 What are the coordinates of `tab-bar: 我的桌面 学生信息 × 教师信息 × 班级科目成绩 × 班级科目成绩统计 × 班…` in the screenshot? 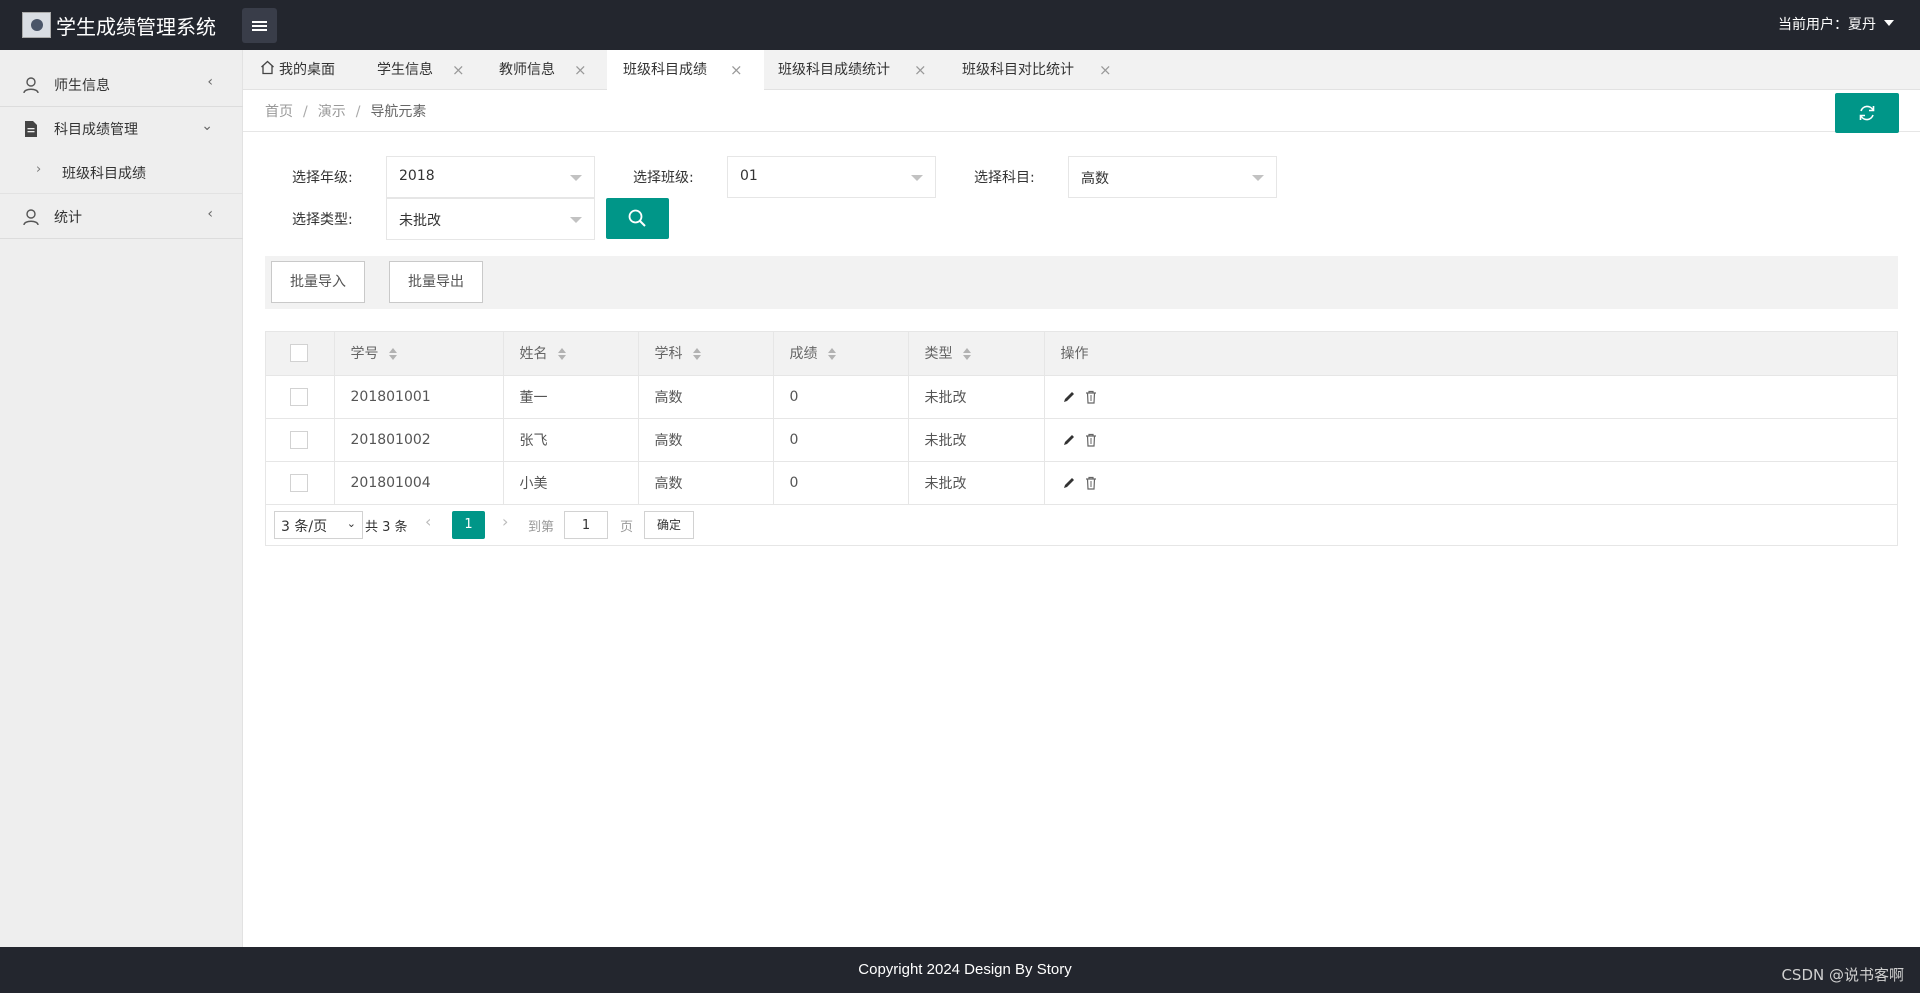 It's located at (1081, 70).